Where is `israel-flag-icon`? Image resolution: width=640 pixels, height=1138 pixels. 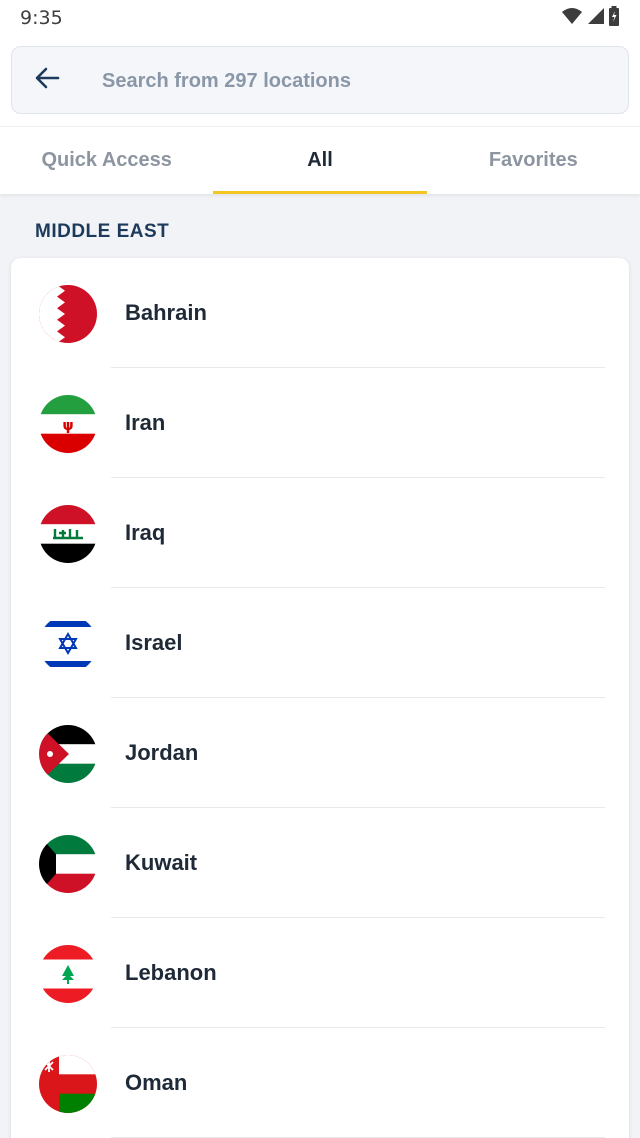
israel-flag-icon is located at coordinates (68, 644).